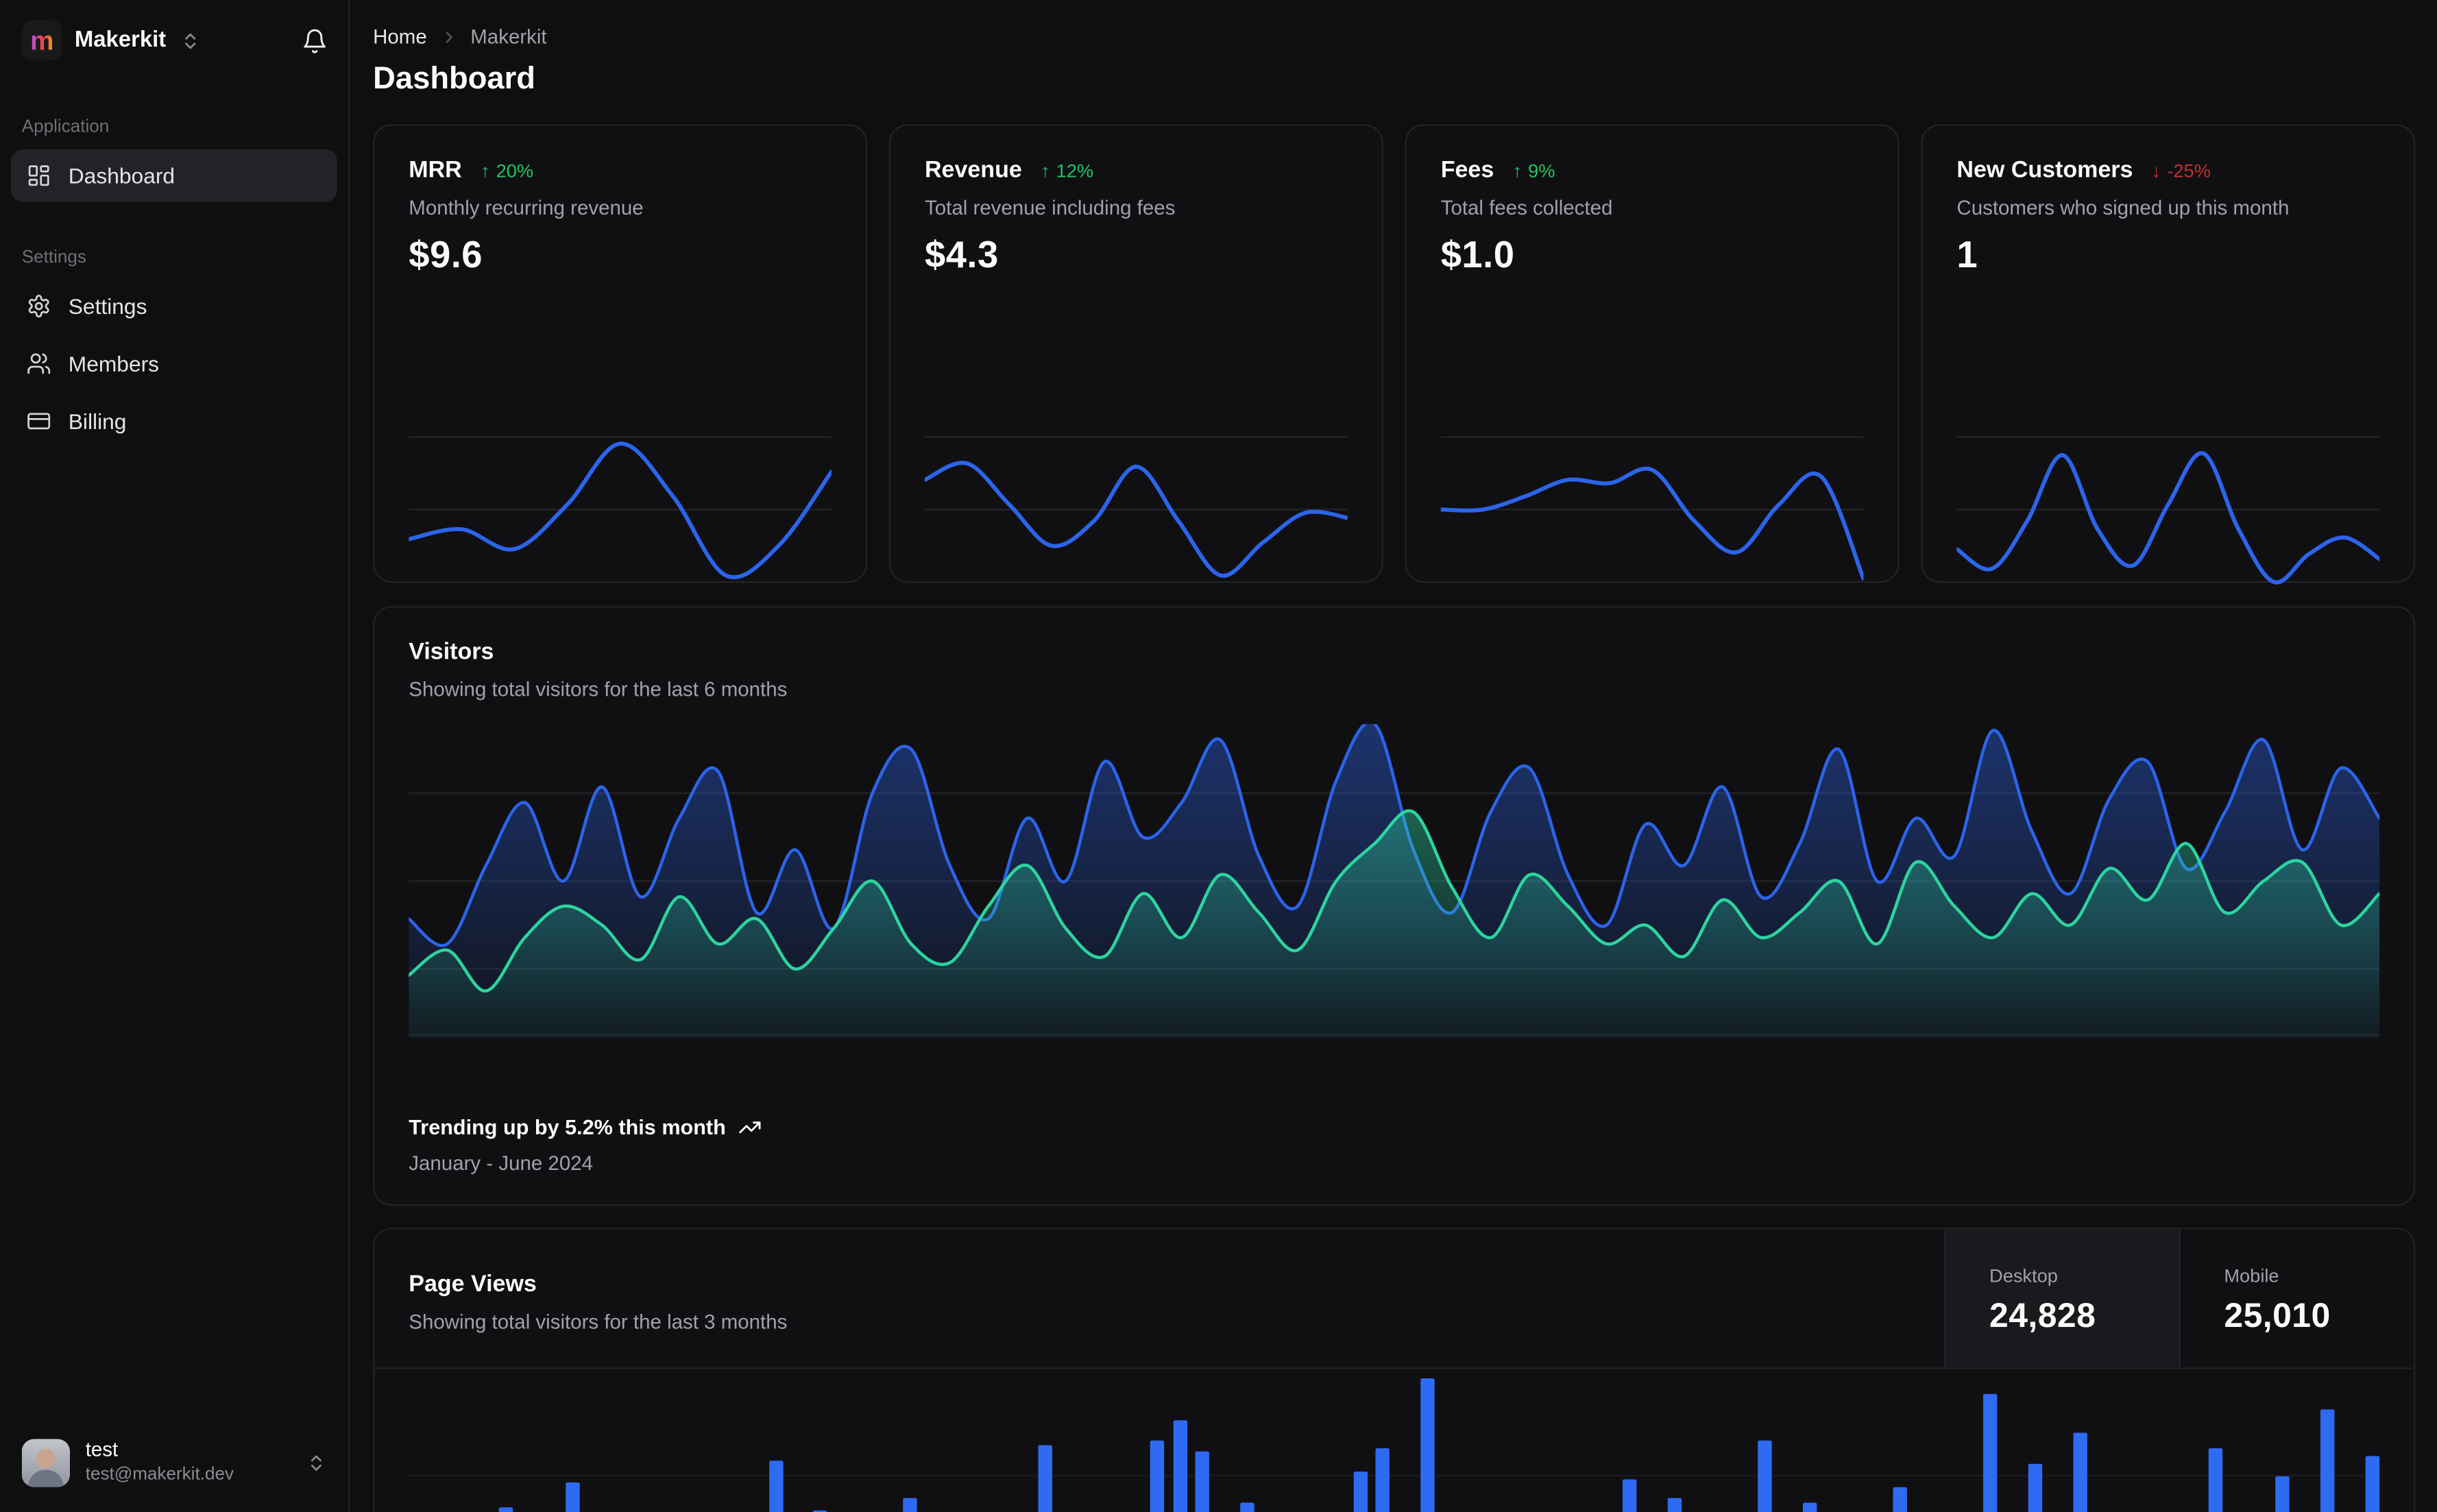 This screenshot has width=2437, height=1512. Describe the element at coordinates (38, 176) in the screenshot. I see `dashboard-icon` at that location.